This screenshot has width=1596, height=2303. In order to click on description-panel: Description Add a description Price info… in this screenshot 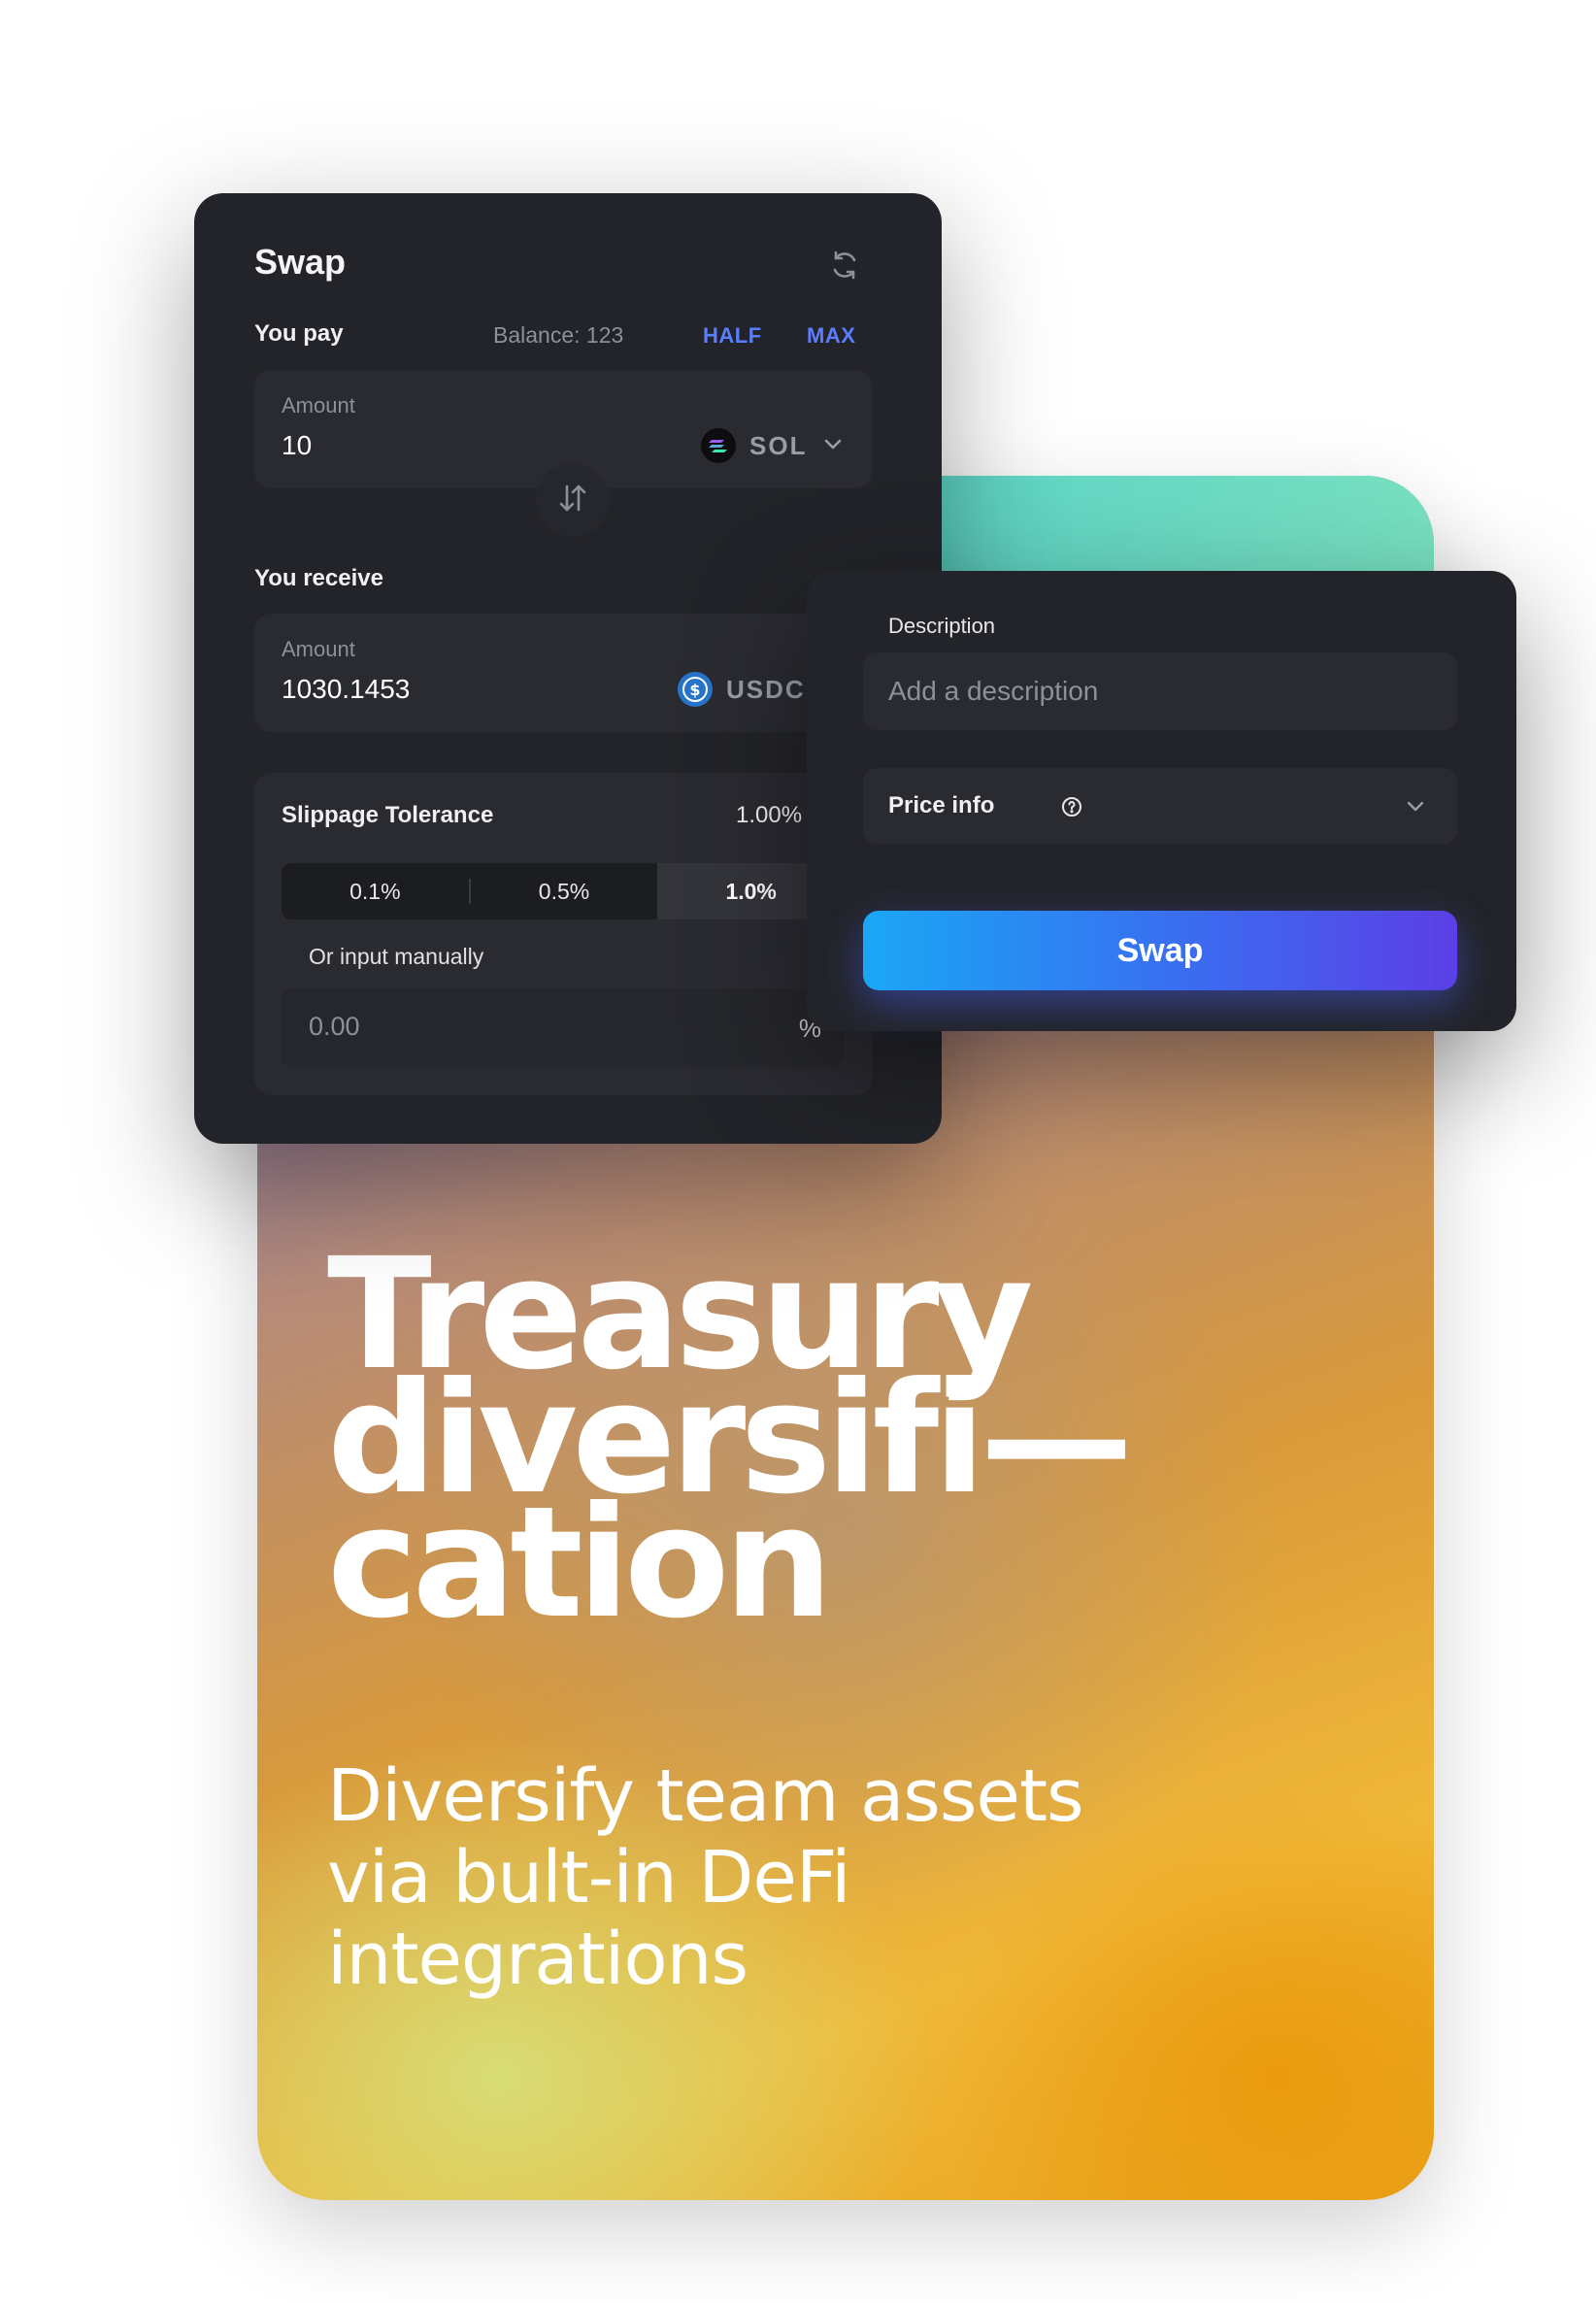, I will do `click(1162, 801)`.